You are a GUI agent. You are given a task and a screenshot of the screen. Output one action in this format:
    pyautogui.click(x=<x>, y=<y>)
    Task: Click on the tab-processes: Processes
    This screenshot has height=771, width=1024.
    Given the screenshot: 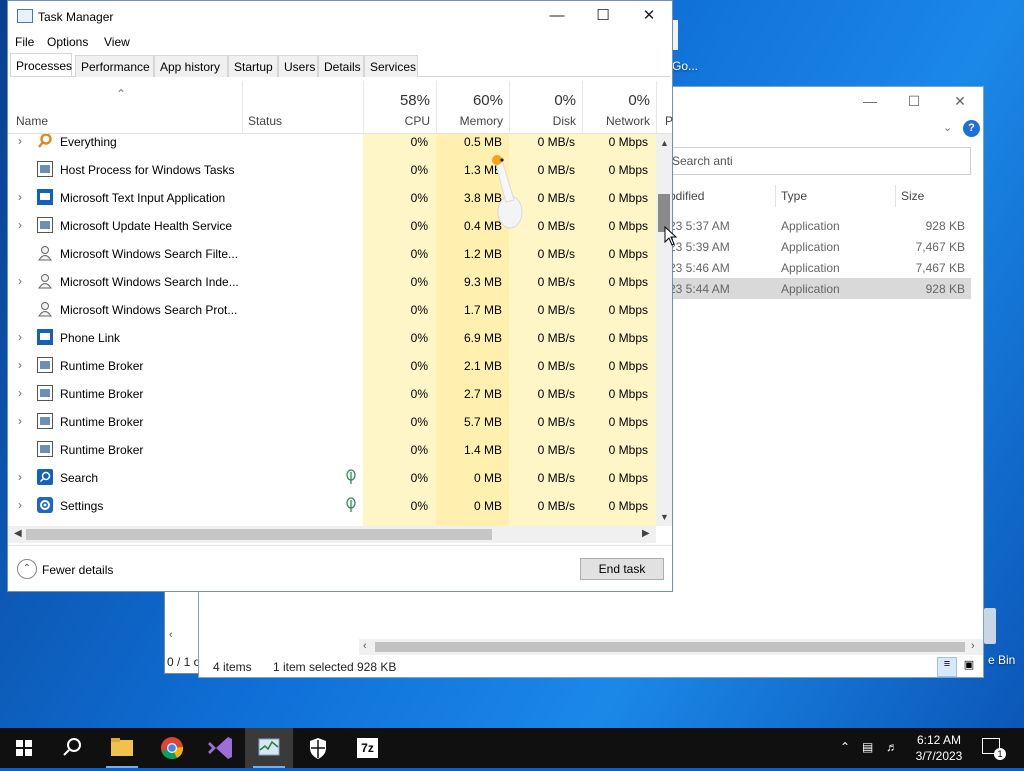 What is the action you would take?
    pyautogui.click(x=41, y=64)
    